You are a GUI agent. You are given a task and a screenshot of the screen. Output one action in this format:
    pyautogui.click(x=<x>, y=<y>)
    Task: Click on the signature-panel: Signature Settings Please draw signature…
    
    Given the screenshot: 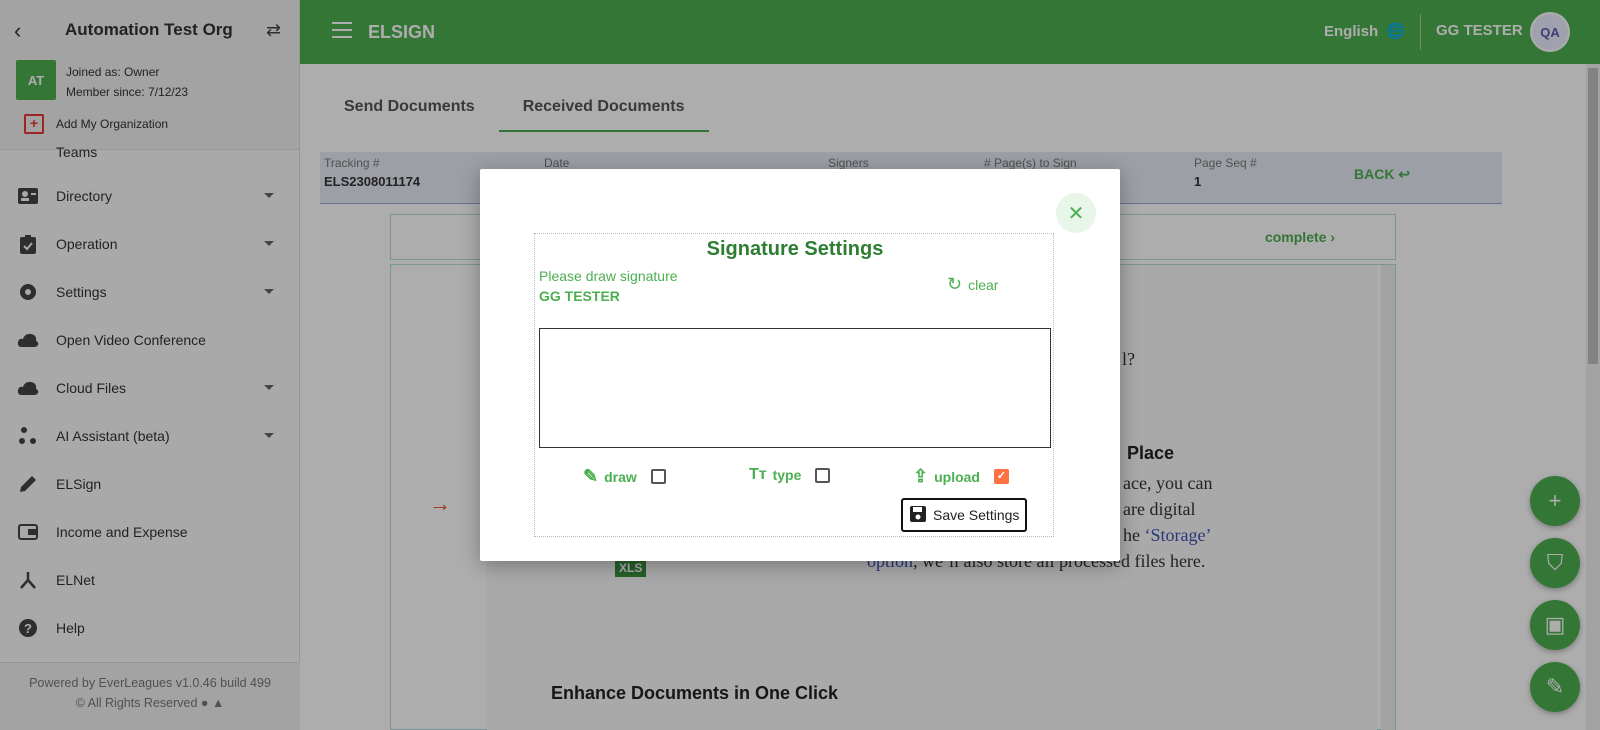 What is the action you would take?
    pyautogui.click(x=794, y=385)
    